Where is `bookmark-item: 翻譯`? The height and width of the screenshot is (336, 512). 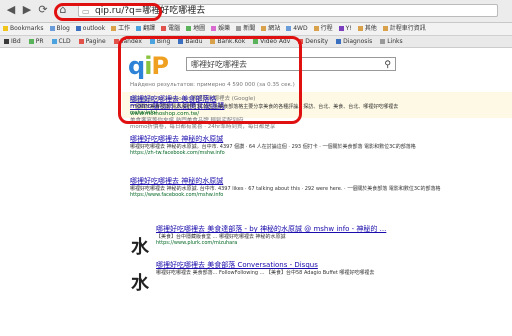
bookmark-item: 翻譯 is located at coordinates (145, 29).